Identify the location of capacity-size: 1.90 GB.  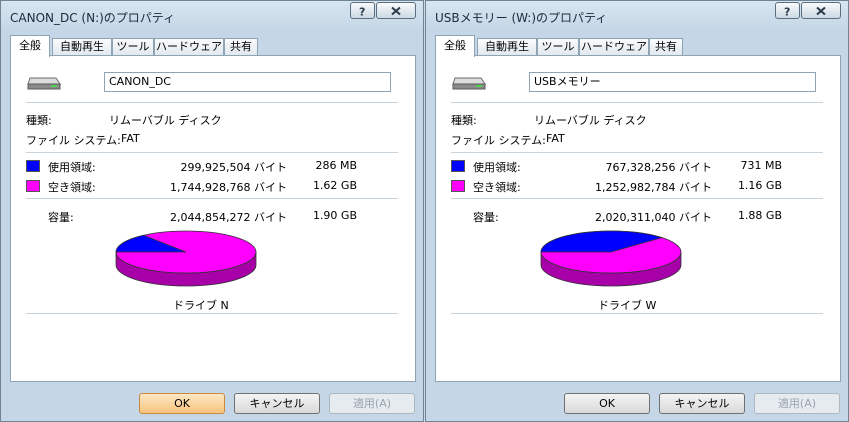
(334, 215).